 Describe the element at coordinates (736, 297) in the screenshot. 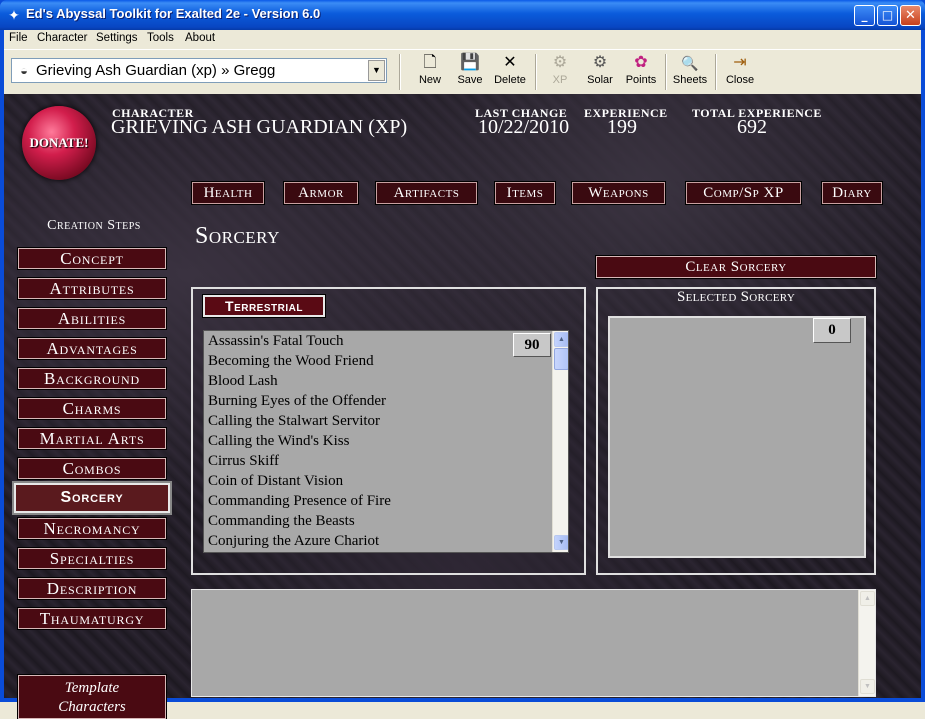

I see `selected-sorcery-title: Selected Sorcery` at that location.